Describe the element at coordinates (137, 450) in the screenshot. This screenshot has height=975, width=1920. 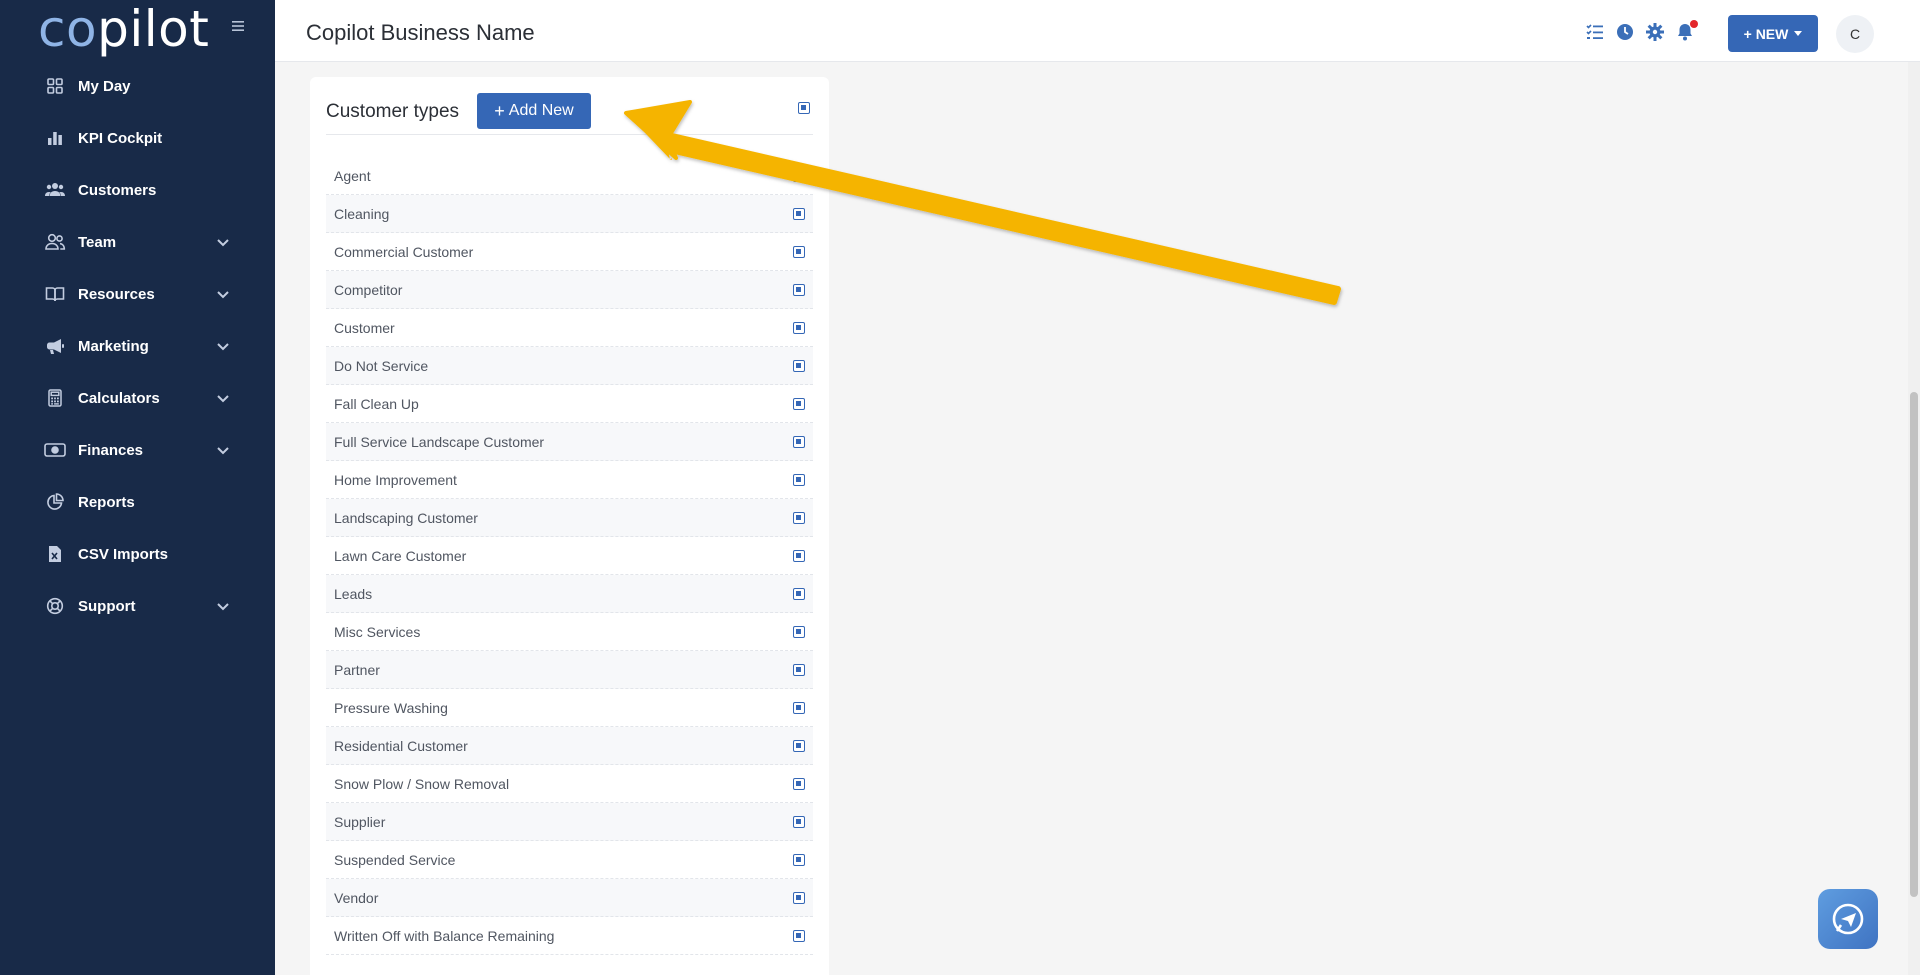
I see `sidebar-item-finances: Finances` at that location.